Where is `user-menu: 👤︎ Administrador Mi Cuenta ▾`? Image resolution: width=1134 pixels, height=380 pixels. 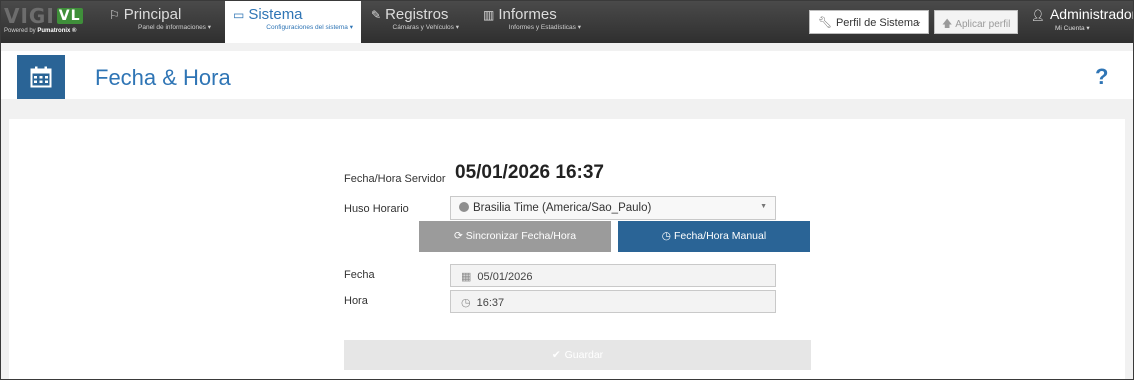
user-menu: 👤︎ Administrador Mi Cuenta ▾ is located at coordinates (1082, 19).